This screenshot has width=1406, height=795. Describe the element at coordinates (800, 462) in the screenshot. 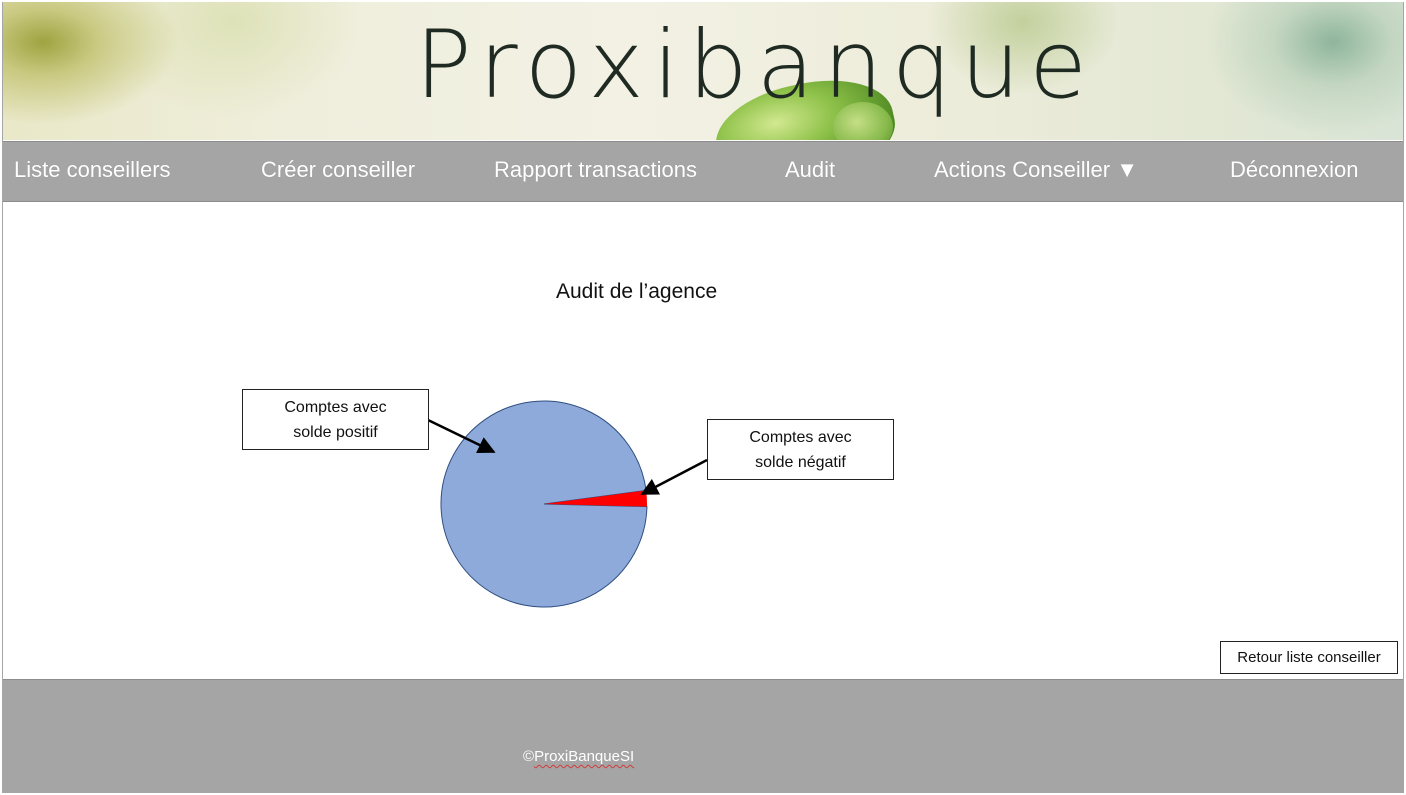

I see `callout-negative-line2: solde négatif` at that location.